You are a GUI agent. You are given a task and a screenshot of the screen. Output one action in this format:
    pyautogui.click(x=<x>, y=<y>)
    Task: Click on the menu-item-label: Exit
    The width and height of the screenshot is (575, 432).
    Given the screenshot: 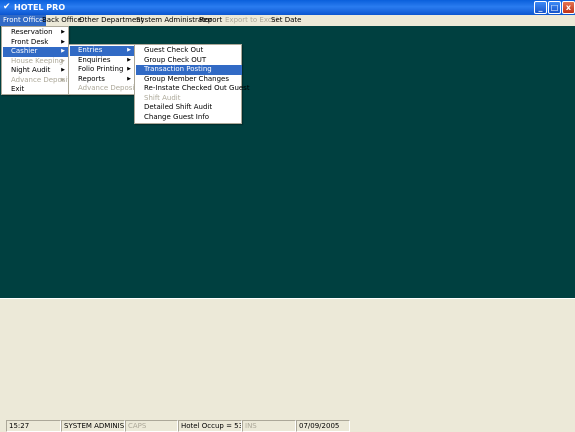 What is the action you would take?
    pyautogui.click(x=18, y=89)
    